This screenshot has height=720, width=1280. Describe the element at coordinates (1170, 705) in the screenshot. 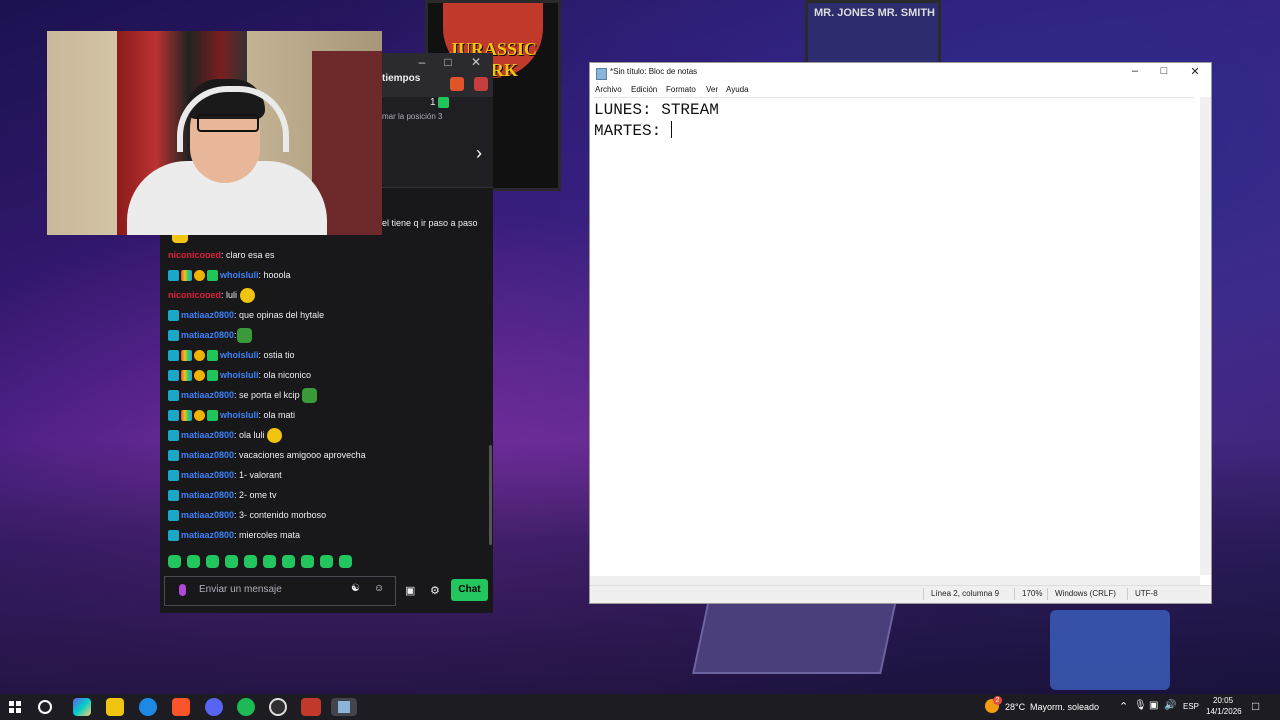

I see `volume-icon: 🔊` at that location.